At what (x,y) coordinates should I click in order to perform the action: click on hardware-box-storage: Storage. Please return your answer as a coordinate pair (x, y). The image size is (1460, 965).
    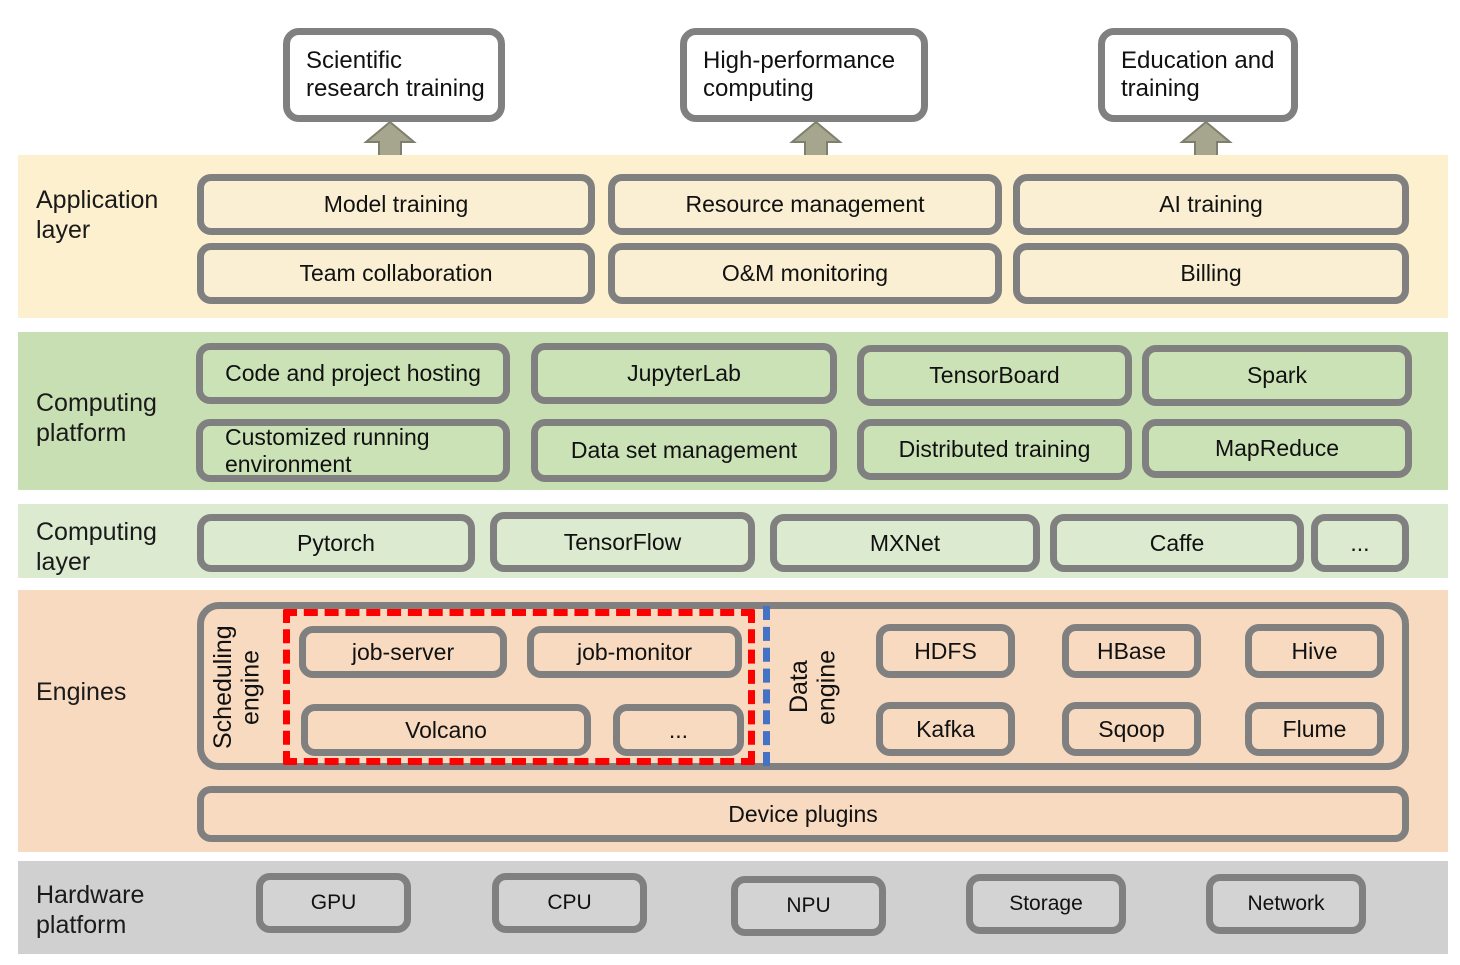
    Looking at the image, I should click on (1046, 904).